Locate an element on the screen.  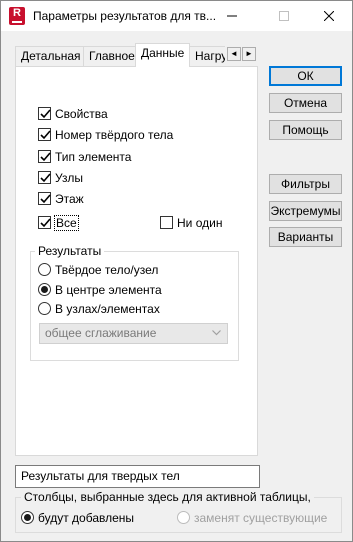
tab-main: Главное is located at coordinates (112, 56).